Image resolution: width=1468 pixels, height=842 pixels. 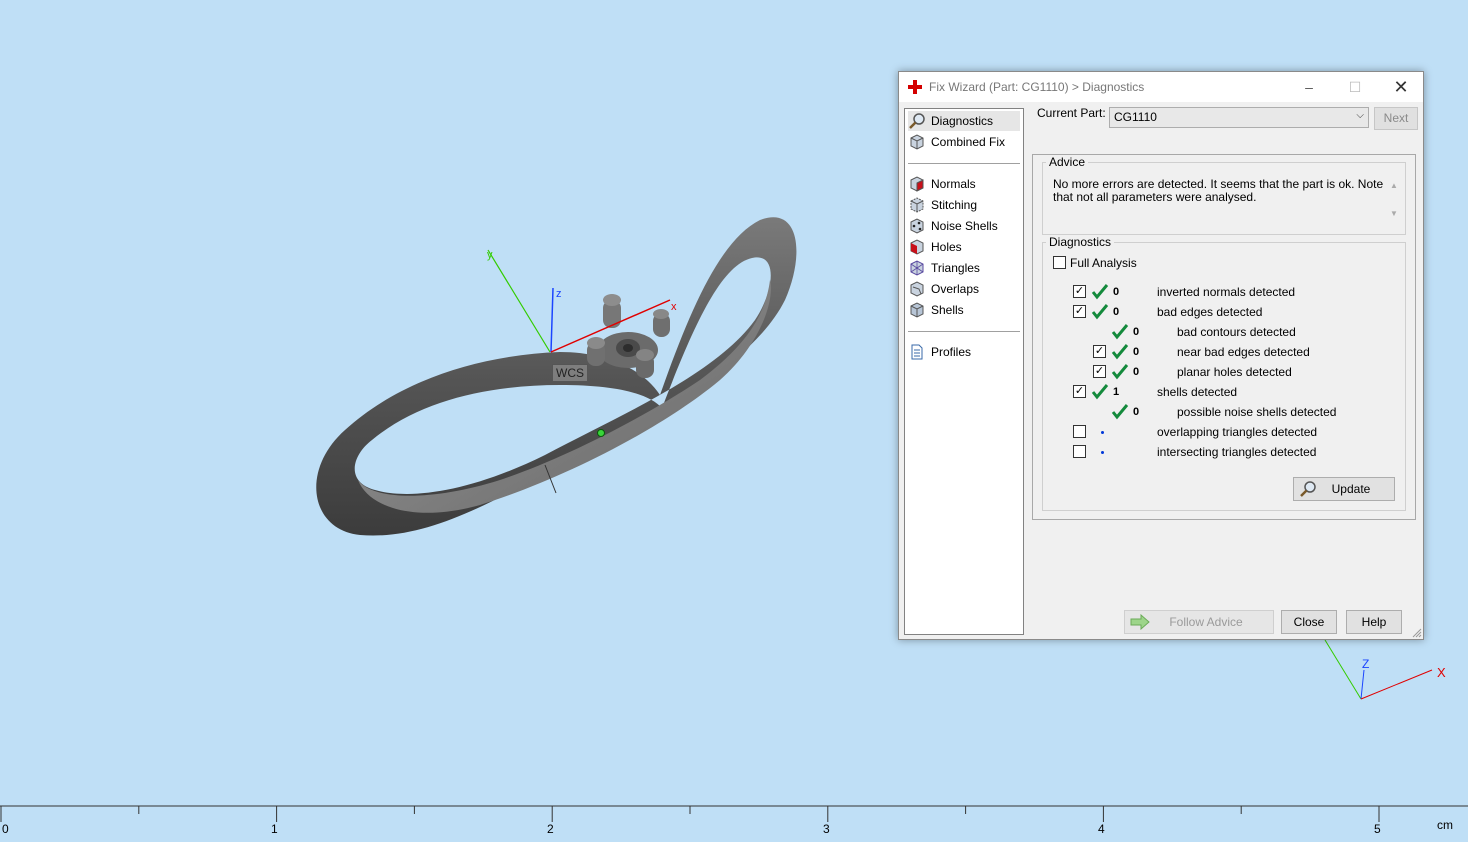 What do you see at coordinates (1394, 201) in the screenshot?
I see `advice-scrollbar: ▲ ▼` at bounding box center [1394, 201].